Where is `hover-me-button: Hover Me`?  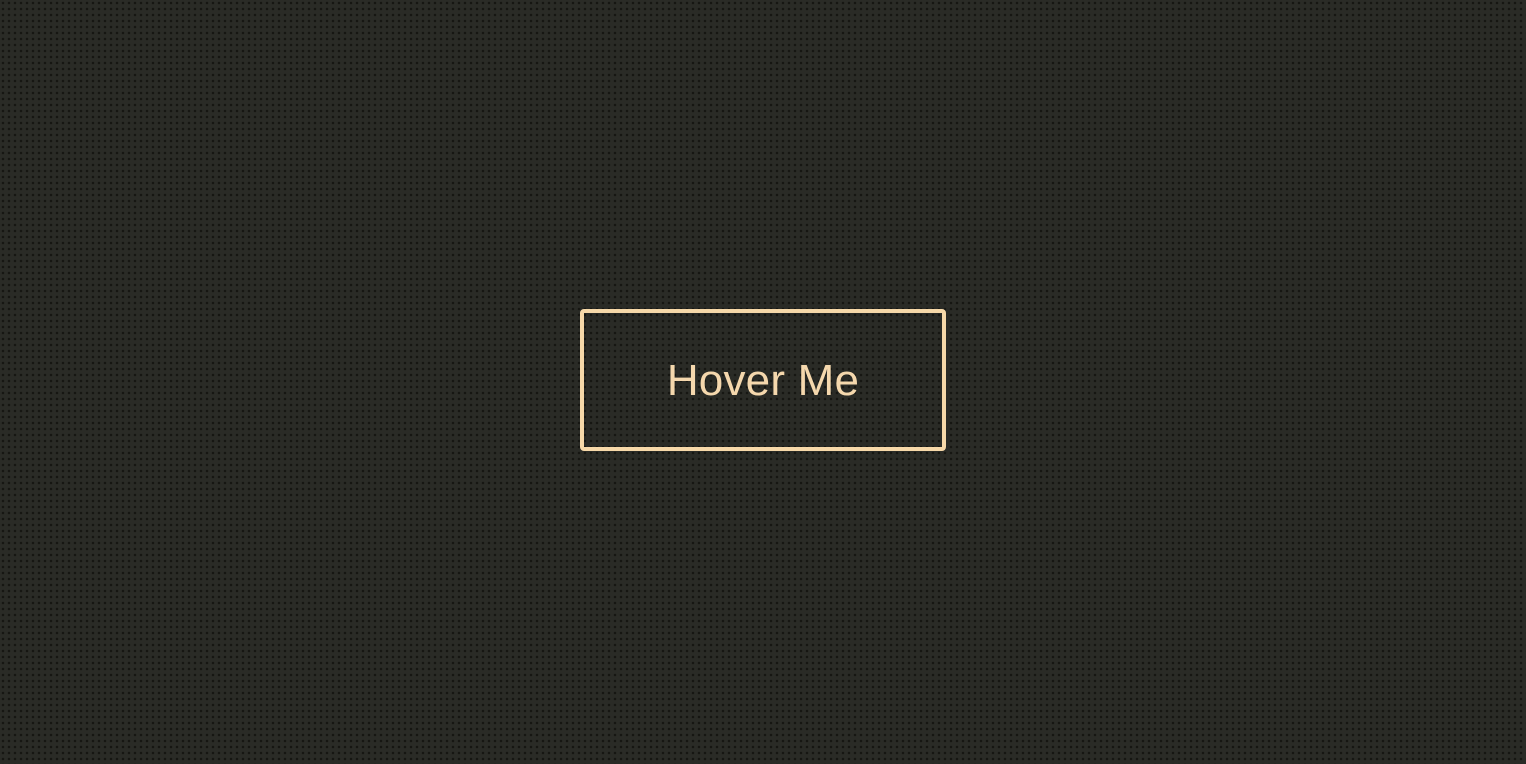
hover-me-button: Hover Me is located at coordinates (763, 380).